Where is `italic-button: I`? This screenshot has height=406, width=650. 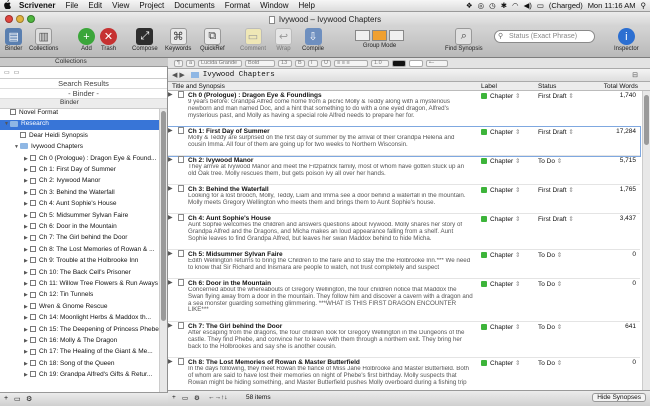 italic-button: I is located at coordinates (313, 63).